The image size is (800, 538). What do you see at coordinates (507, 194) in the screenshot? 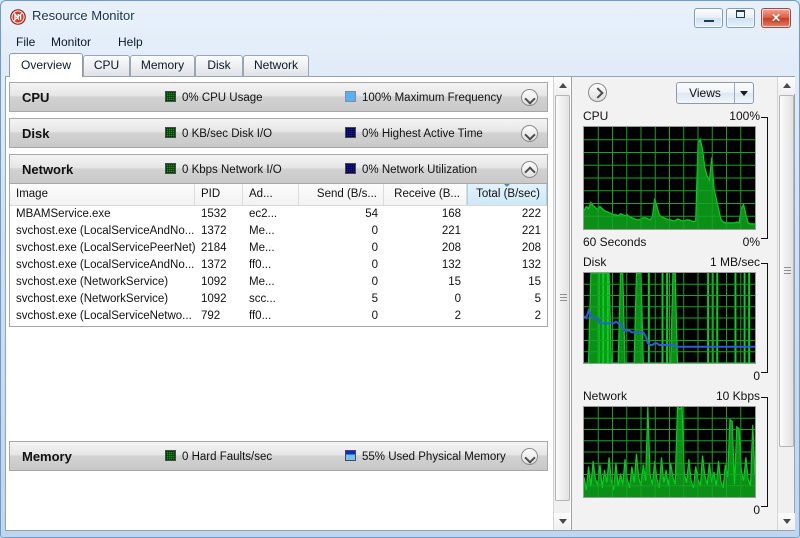
I see `column-header-total: Total (B/sec)` at bounding box center [507, 194].